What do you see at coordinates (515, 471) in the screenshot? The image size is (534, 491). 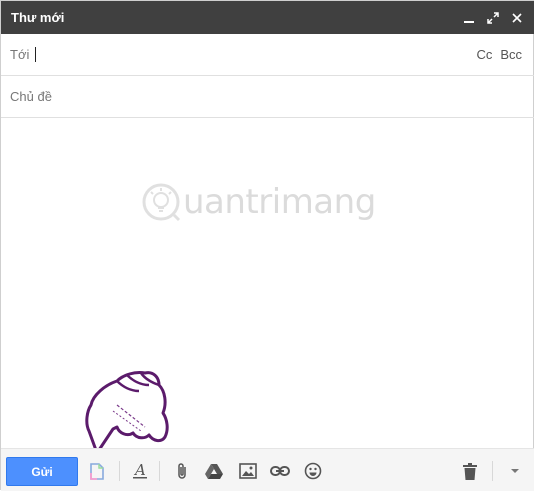 I see `more-options-icon` at bounding box center [515, 471].